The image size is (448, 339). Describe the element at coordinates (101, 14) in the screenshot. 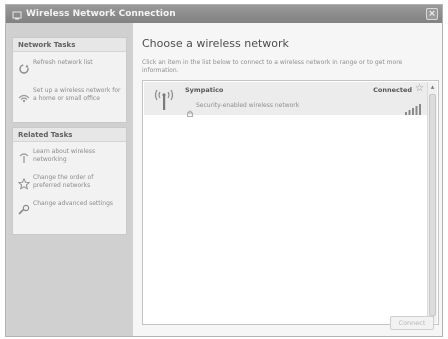

I see `window-title: Wireless Network Connection` at that location.